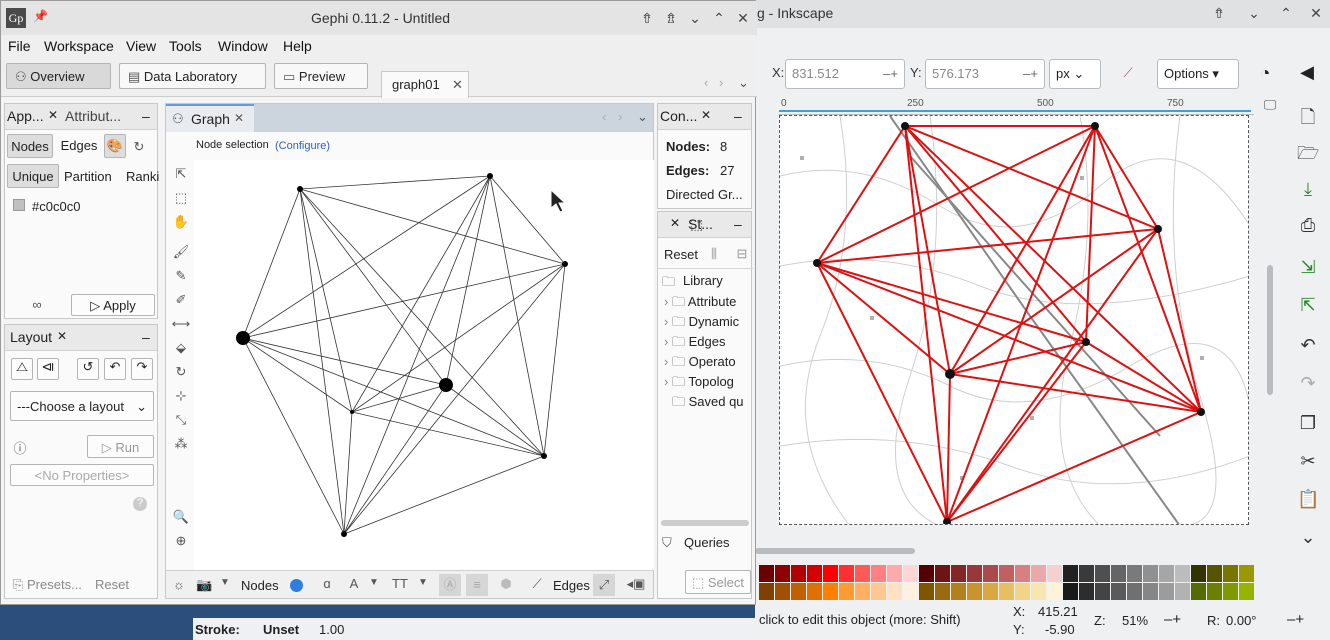 Image resolution: width=1330 pixels, height=640 pixels. Describe the element at coordinates (243, 46) in the screenshot. I see `menu-window: Window` at that location.